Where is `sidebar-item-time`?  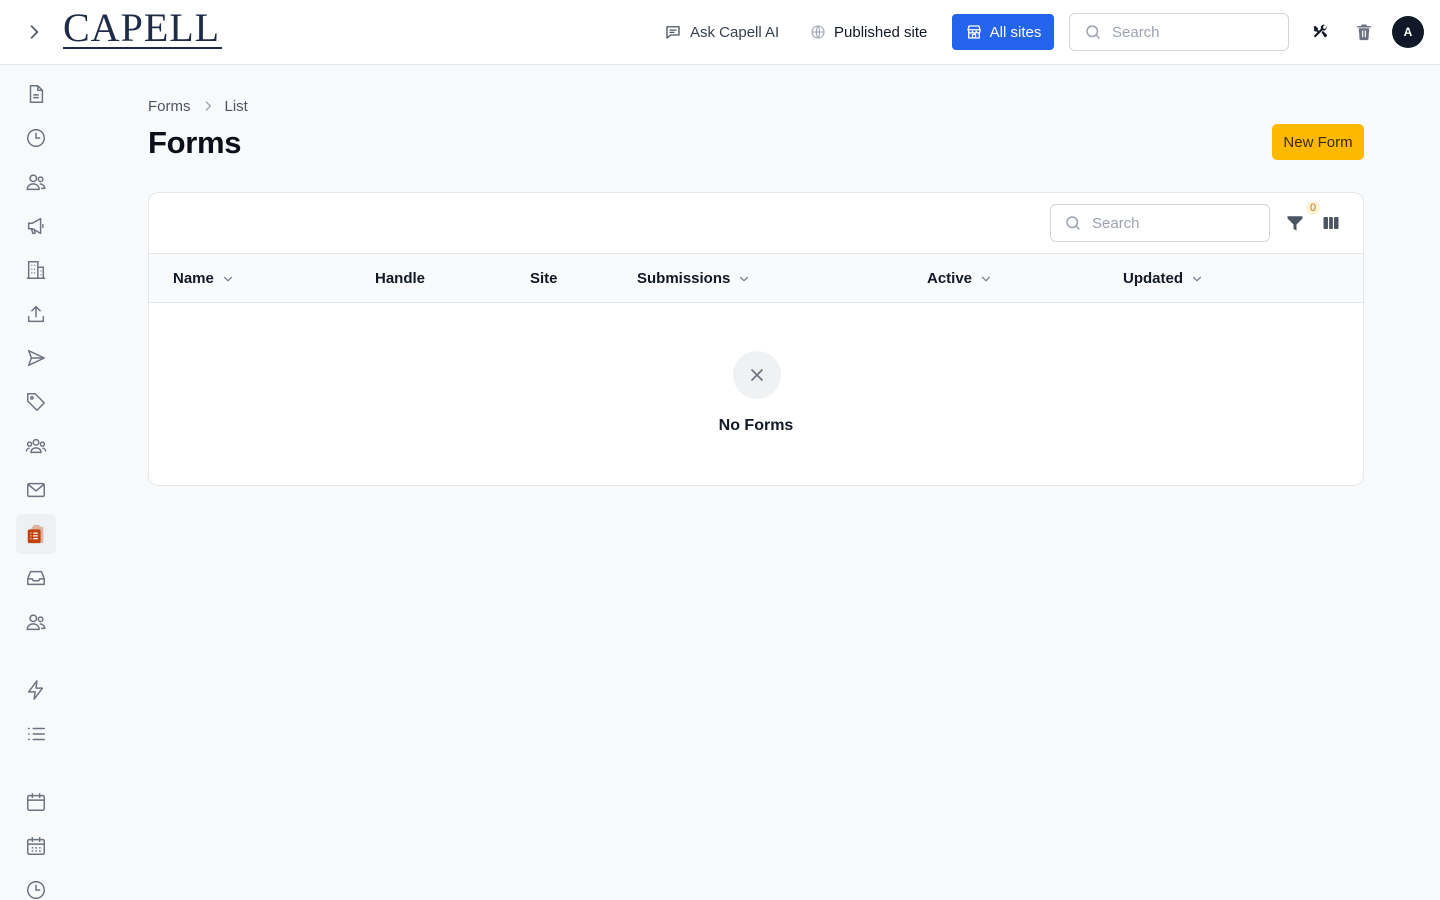
sidebar-item-time is located at coordinates (36, 885).